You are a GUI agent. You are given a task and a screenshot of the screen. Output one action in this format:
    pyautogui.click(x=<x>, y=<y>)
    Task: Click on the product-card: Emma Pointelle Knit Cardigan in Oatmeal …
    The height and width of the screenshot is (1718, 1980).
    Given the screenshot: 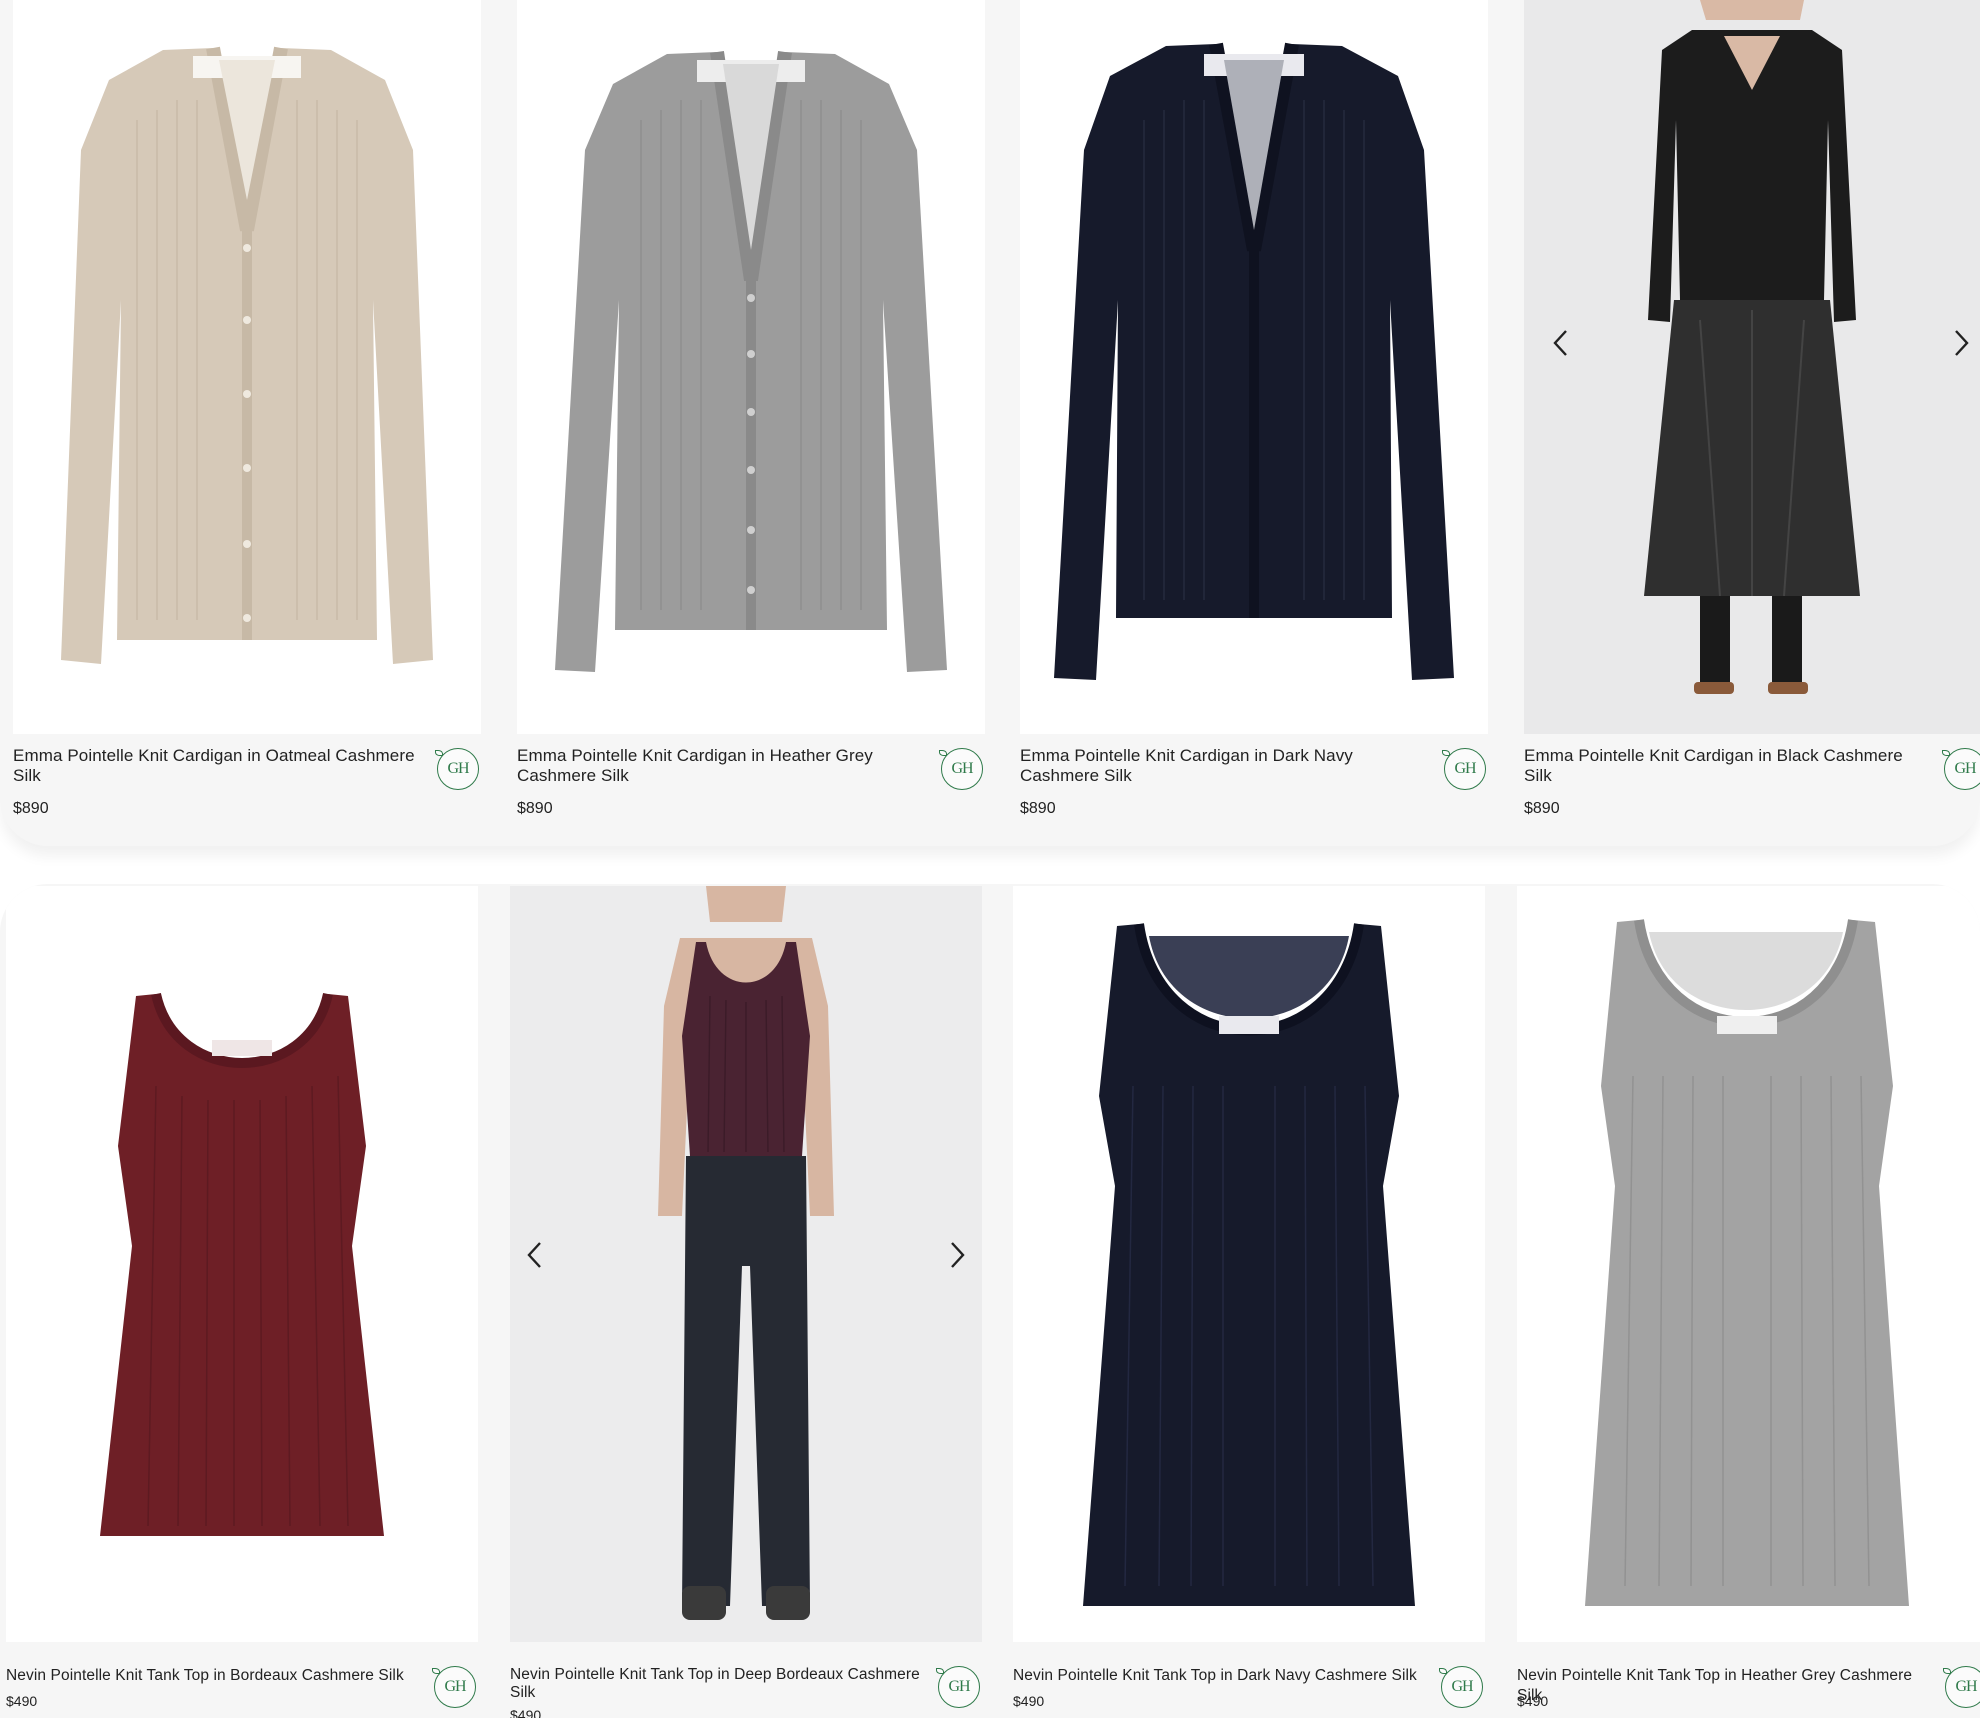 What is the action you would take?
    pyautogui.click(x=247, y=415)
    